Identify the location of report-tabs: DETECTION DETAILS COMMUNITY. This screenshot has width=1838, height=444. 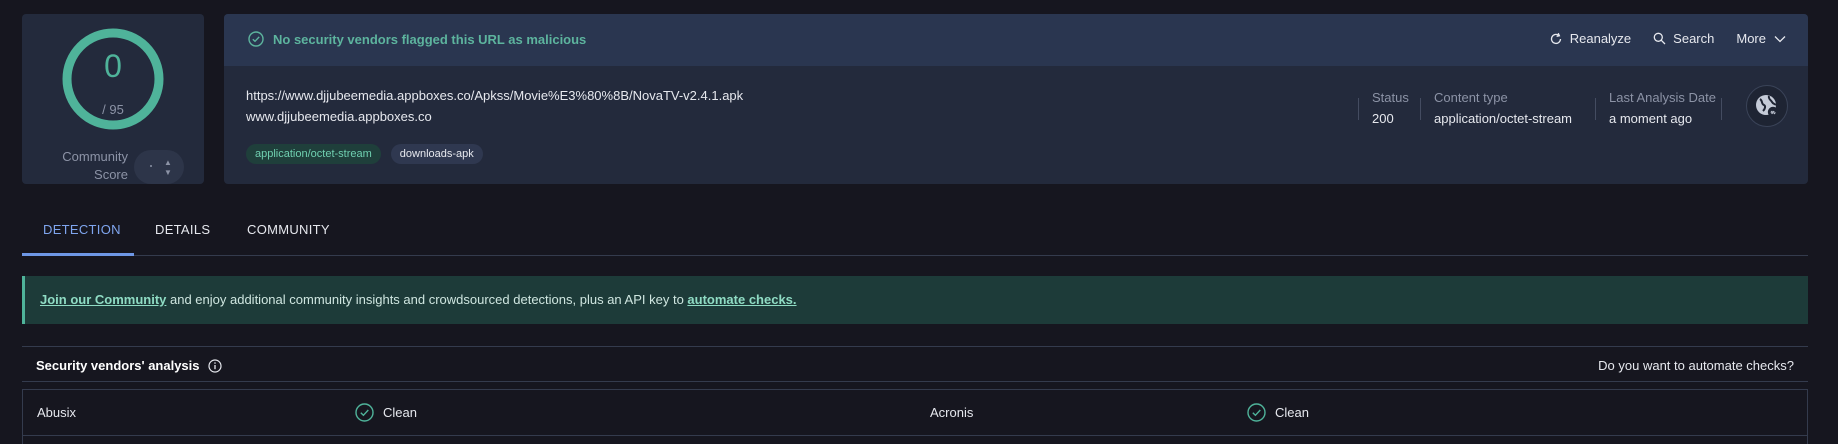
(915, 230).